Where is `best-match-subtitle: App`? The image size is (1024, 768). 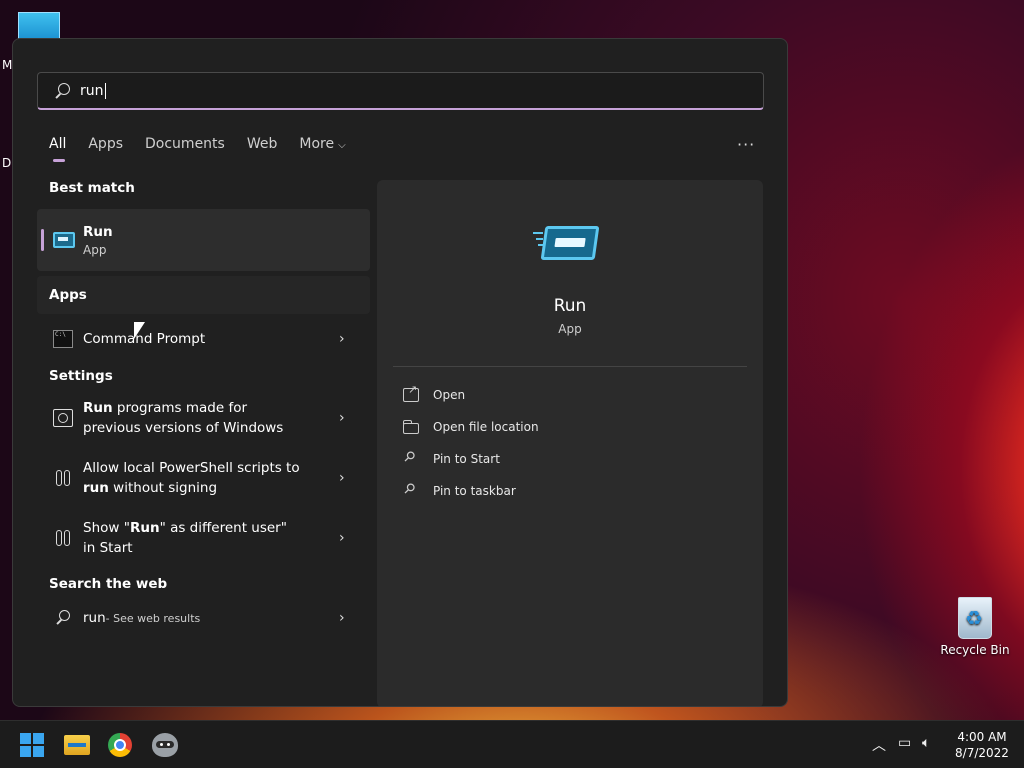
best-match-subtitle: App is located at coordinates (95, 249).